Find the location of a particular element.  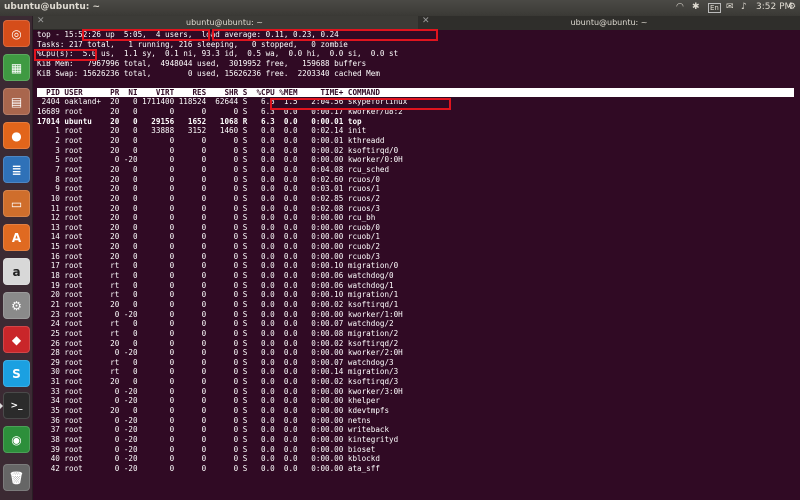

trash-icon: 🗑 is located at coordinates (16, 477).